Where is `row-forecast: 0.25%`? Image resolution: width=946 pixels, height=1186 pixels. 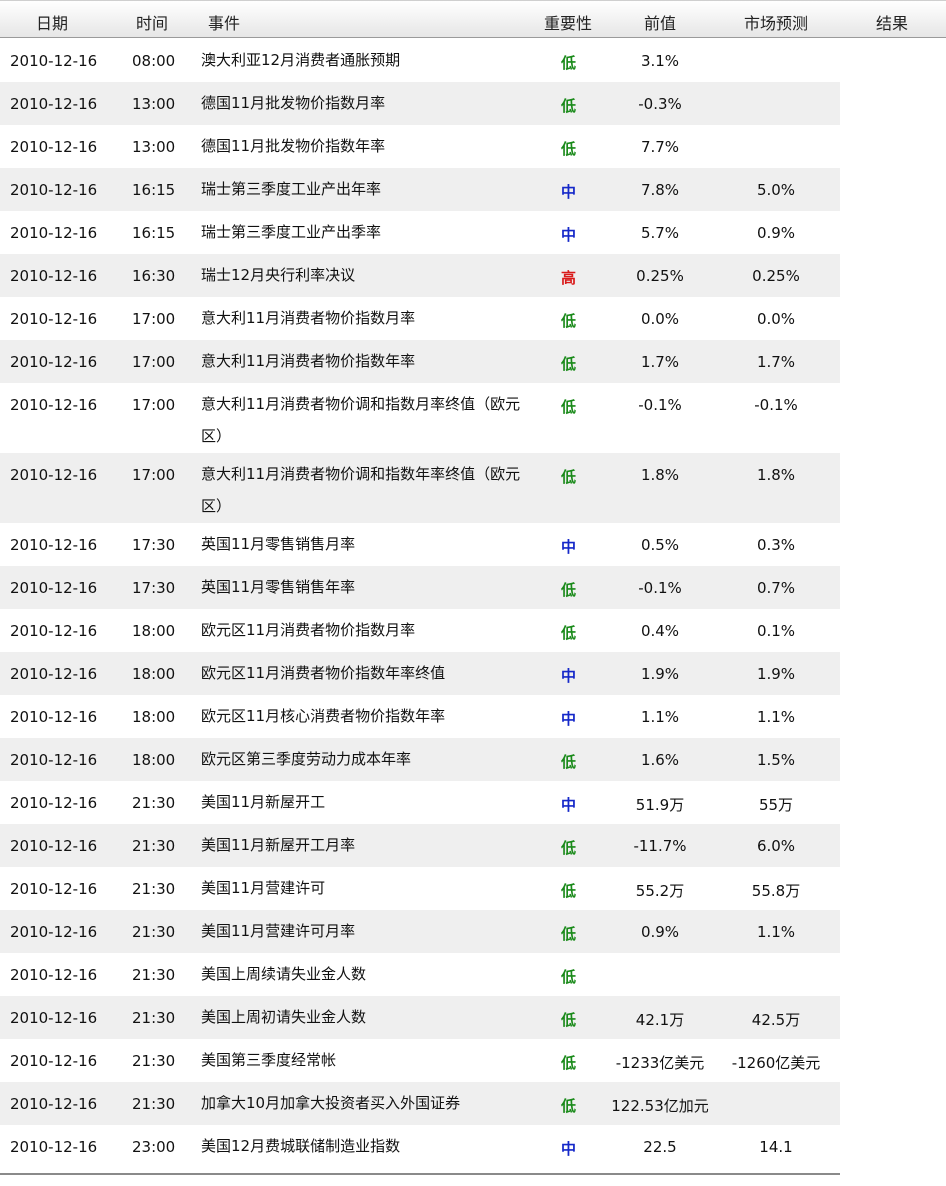 row-forecast: 0.25% is located at coordinates (776, 276).